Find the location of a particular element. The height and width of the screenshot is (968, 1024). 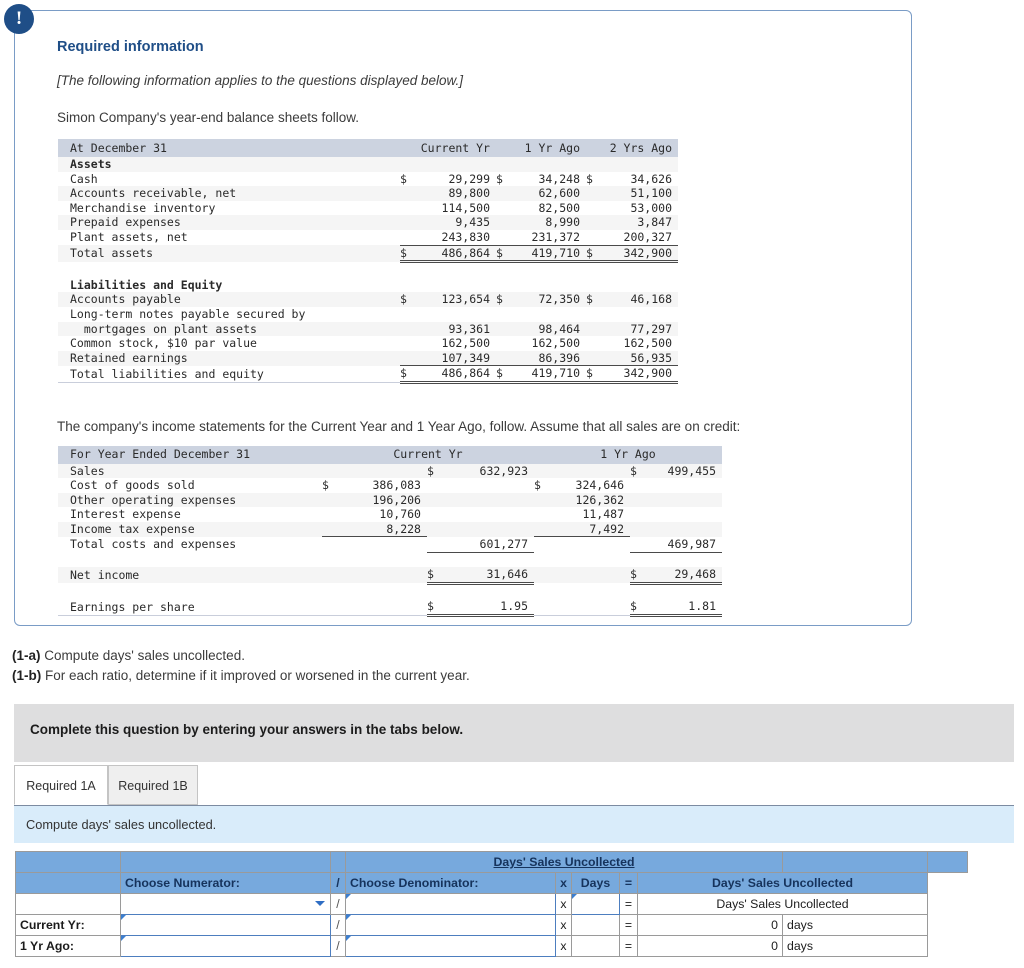

table-cell: 123,654 is located at coordinates (454, 299).